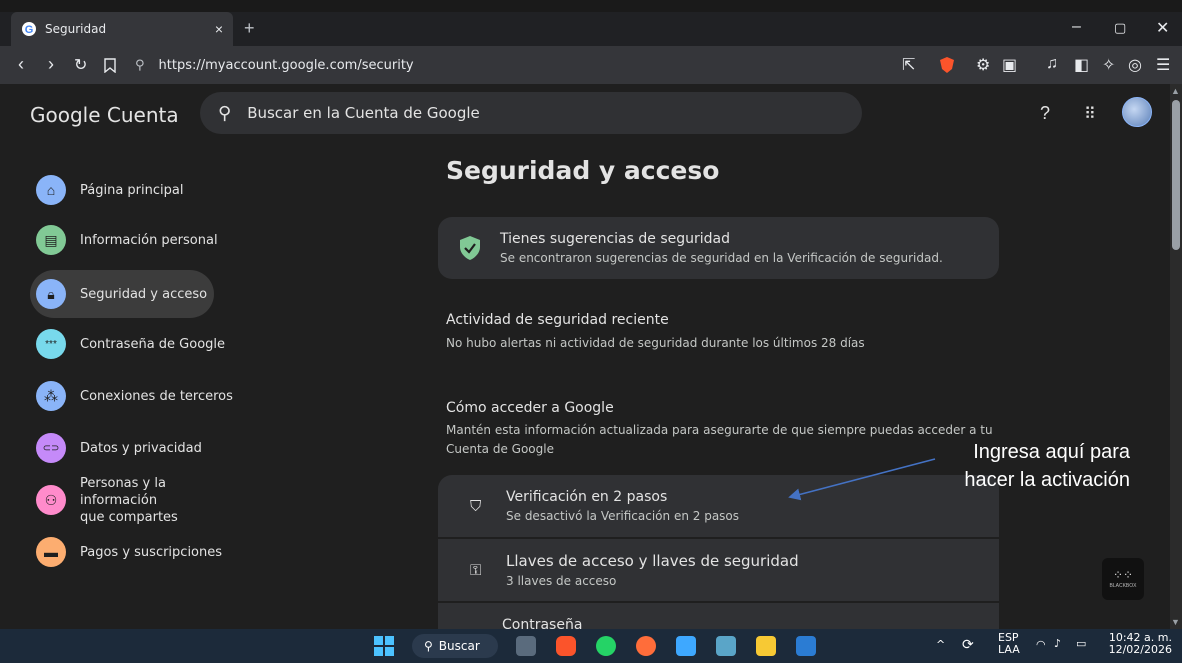 This screenshot has height=663, width=1182. What do you see at coordinates (652, 561) in the screenshot?
I see `row-title: Llaves de acceso y llaves de seguridad` at bounding box center [652, 561].